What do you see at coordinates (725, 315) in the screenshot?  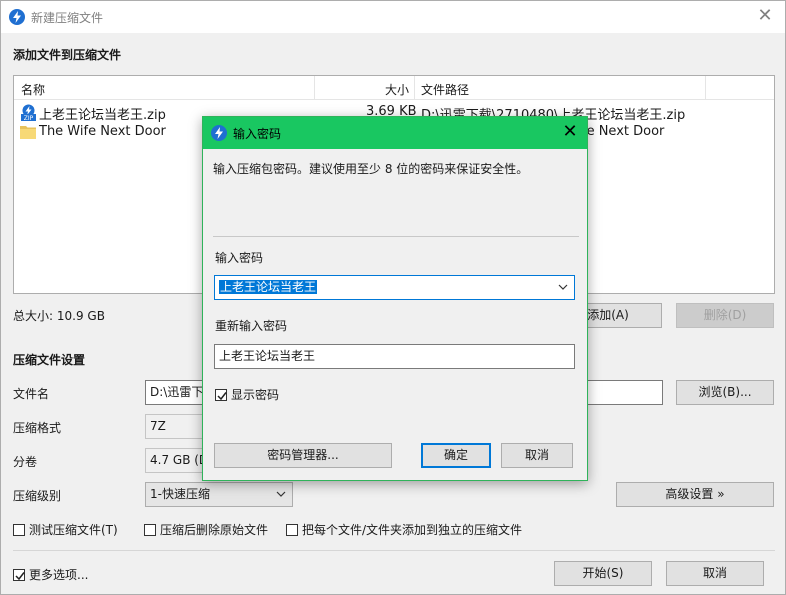 I see `delete-button: 删除(D)` at bounding box center [725, 315].